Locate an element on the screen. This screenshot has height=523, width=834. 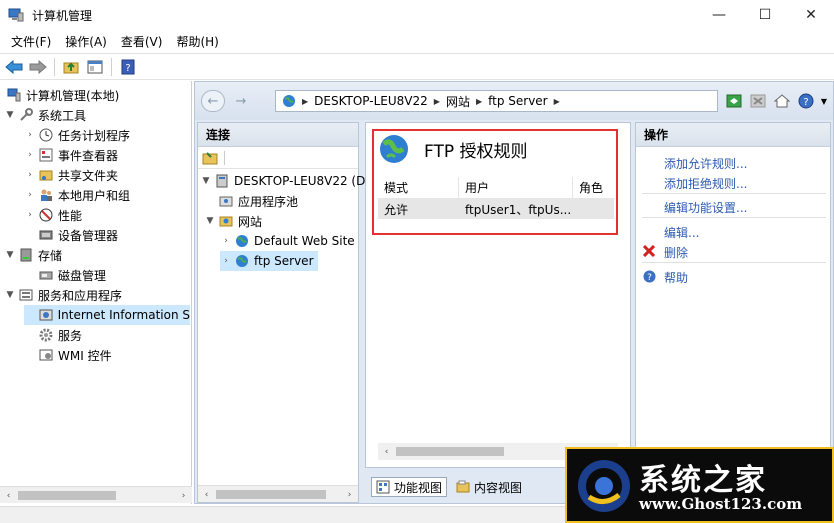
help-circle-icon: ? is located at coordinates (806, 101).